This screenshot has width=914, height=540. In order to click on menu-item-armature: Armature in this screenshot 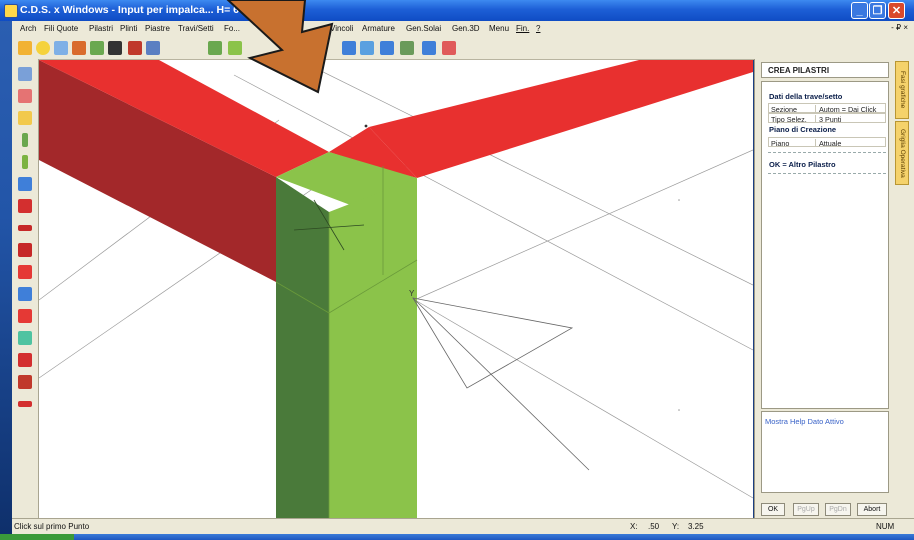, I will do `click(378, 28)`.